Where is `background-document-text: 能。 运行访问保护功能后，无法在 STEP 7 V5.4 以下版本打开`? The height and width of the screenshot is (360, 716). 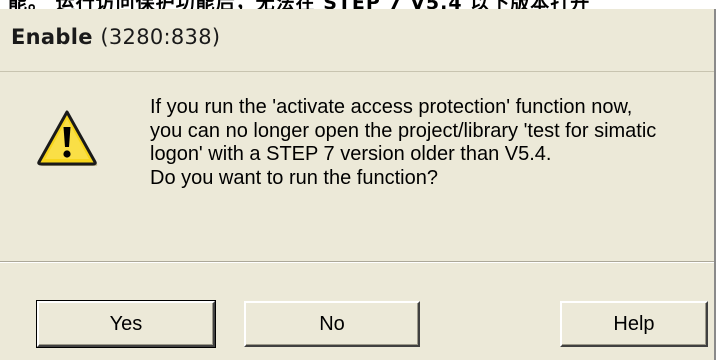 background-document-text: 能。 运行访问保护功能后，无法在 STEP 7 V5.4 以下版本打开 is located at coordinates (299, 4).